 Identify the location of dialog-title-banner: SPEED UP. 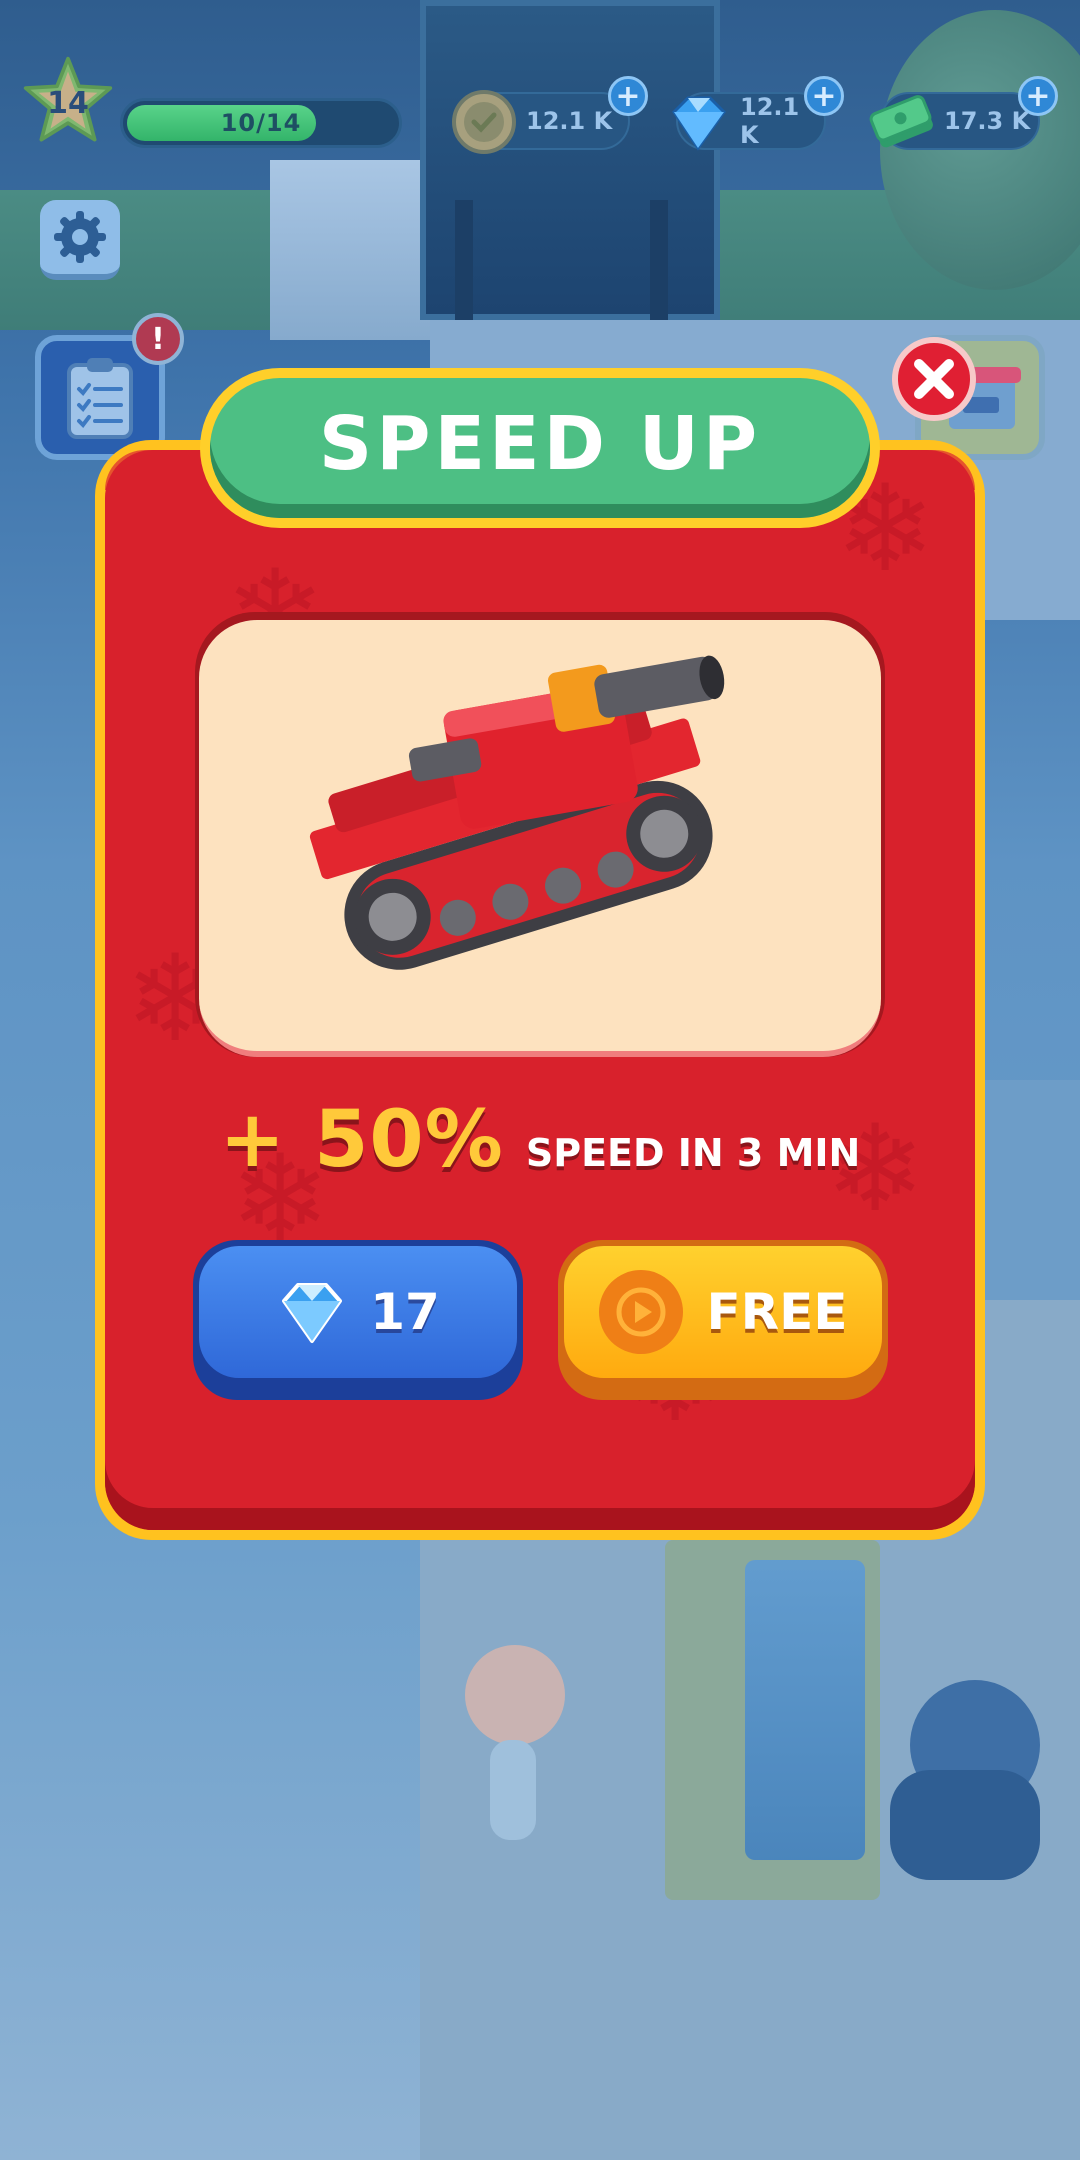
(540, 448).